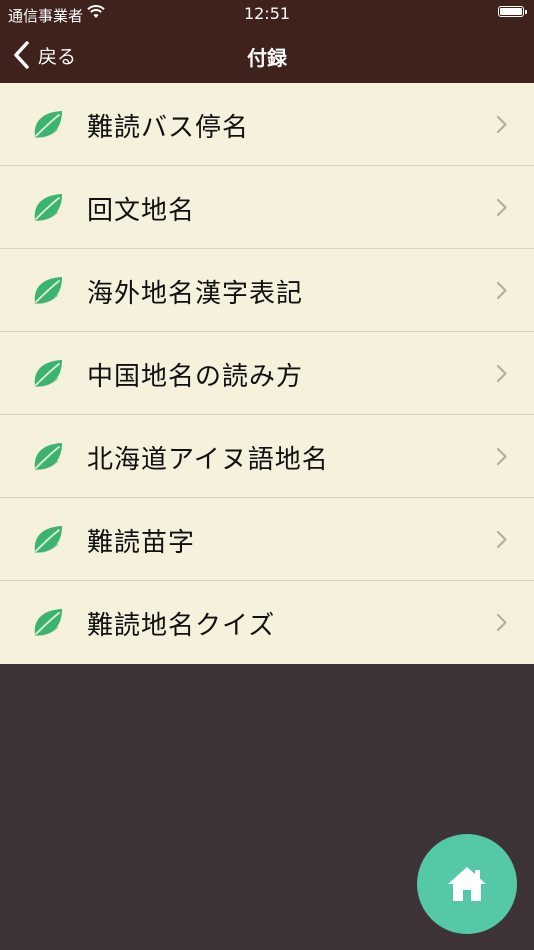  Describe the element at coordinates (195, 294) in the screenshot. I see `list-item-label: 海外地名漢字表記` at that location.